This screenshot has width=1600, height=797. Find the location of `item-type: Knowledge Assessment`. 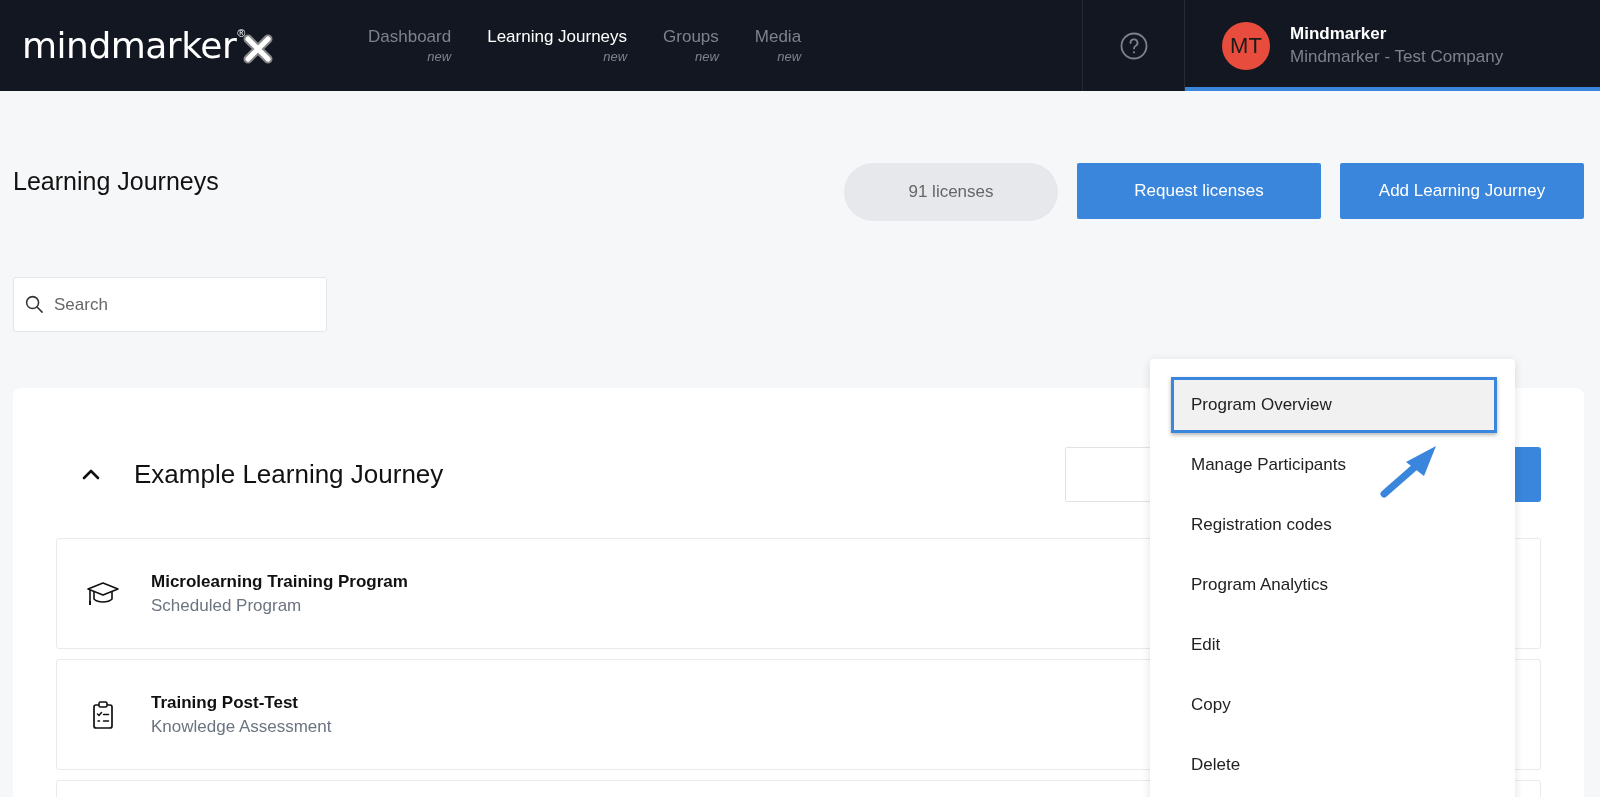

item-type: Knowledge Assessment is located at coordinates (241, 726).